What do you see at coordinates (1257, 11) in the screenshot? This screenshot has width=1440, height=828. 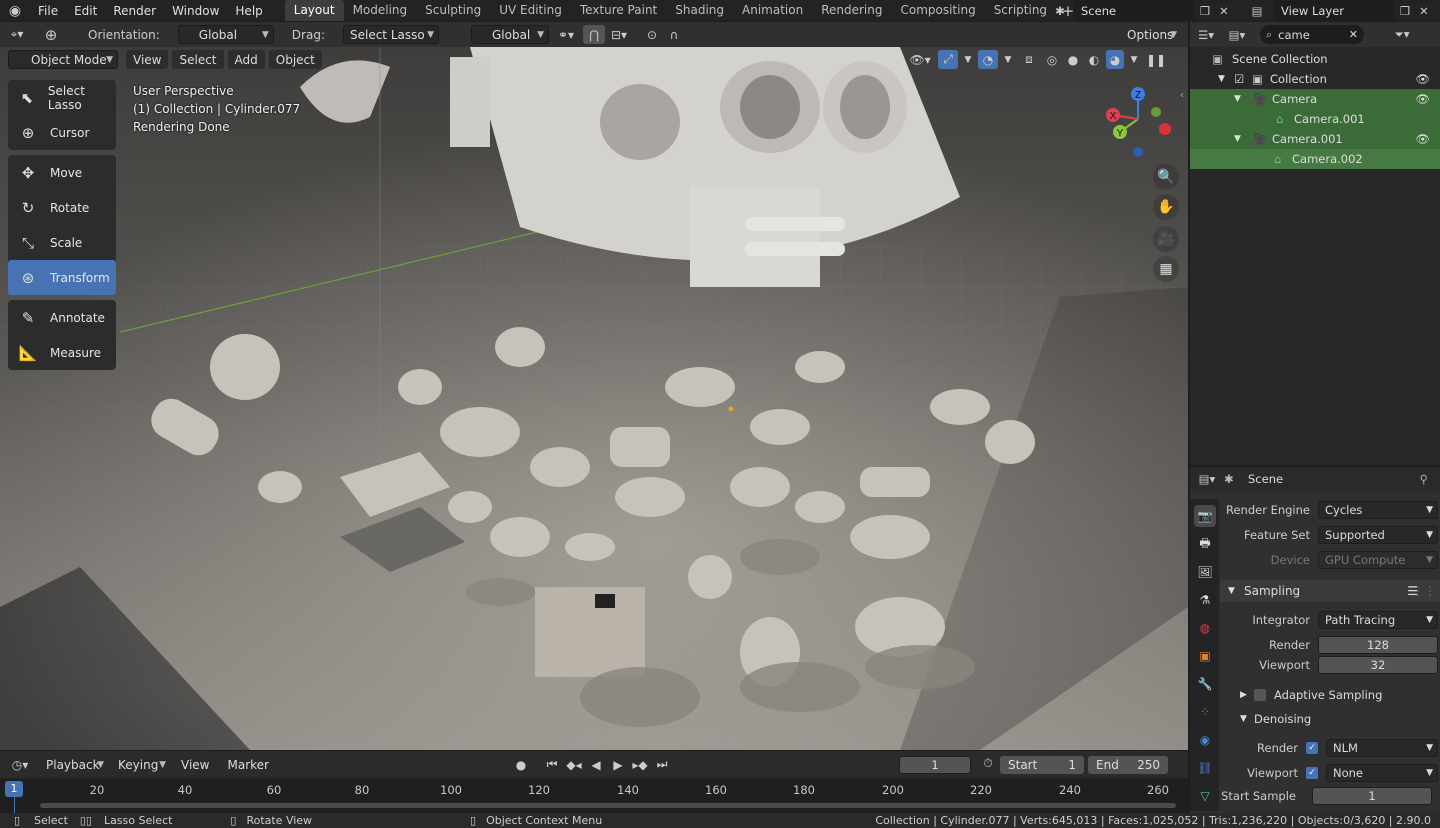 I see `view-layer-icon: ▤` at bounding box center [1257, 11].